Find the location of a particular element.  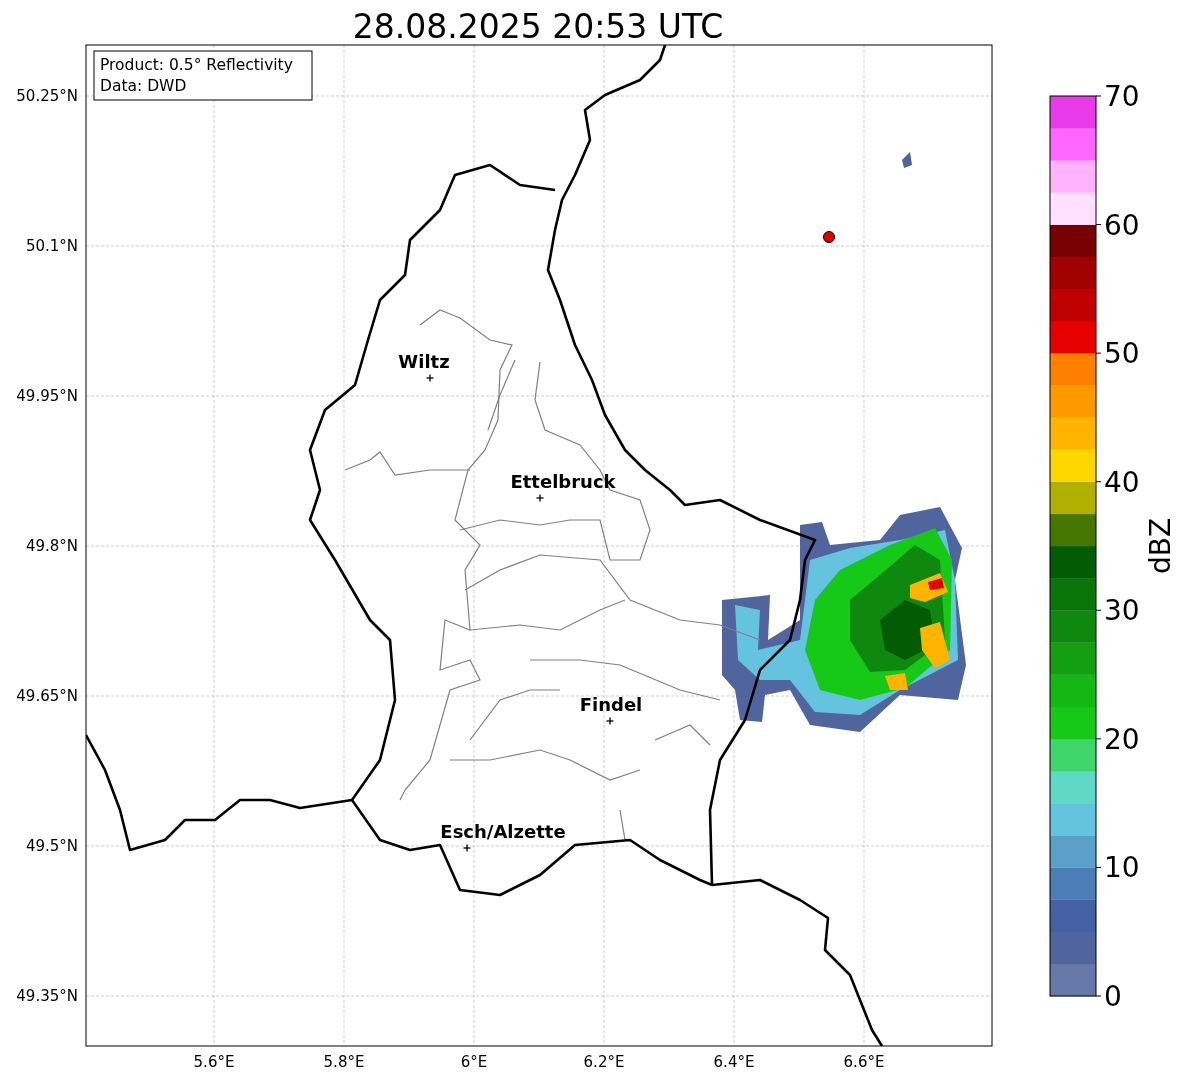

colorbar-tick-label: 60 is located at coordinates (1122, 225).